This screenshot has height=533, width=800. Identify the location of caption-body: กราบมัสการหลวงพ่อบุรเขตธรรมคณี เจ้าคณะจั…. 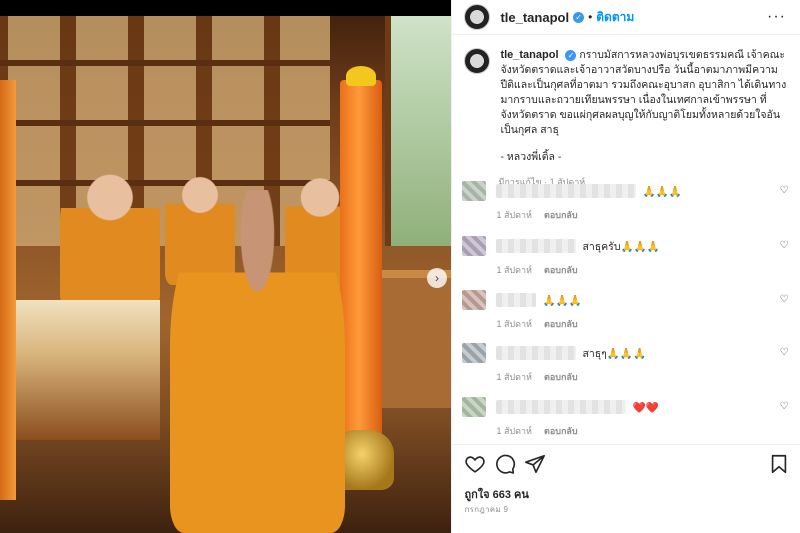
(643, 92).